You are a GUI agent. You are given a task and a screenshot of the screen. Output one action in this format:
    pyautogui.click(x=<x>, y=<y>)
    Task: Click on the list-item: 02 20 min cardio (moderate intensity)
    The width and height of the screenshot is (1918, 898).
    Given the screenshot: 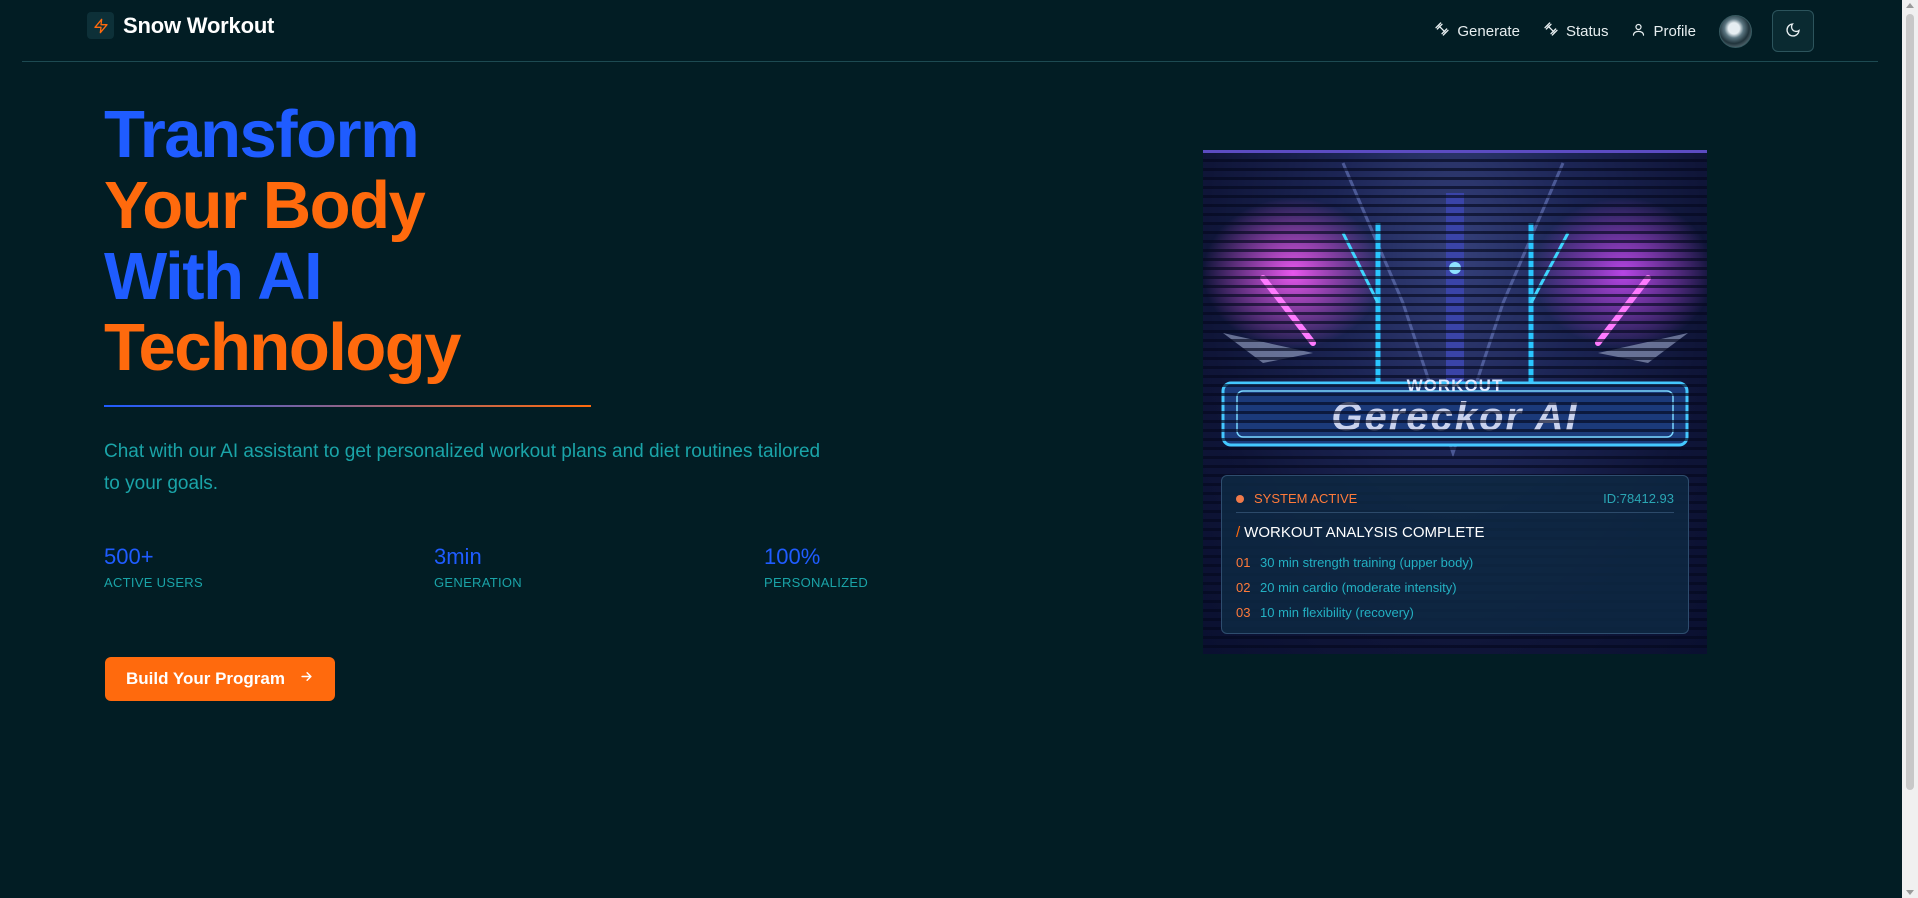 What is the action you would take?
    pyautogui.click(x=1354, y=592)
    